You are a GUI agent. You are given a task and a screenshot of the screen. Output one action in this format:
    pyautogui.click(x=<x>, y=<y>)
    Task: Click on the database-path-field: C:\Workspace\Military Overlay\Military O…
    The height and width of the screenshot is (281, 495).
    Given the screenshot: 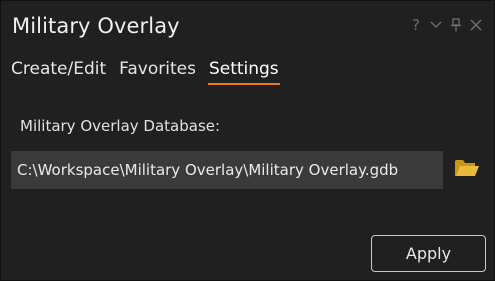 What is the action you would take?
    pyautogui.click(x=227, y=170)
    